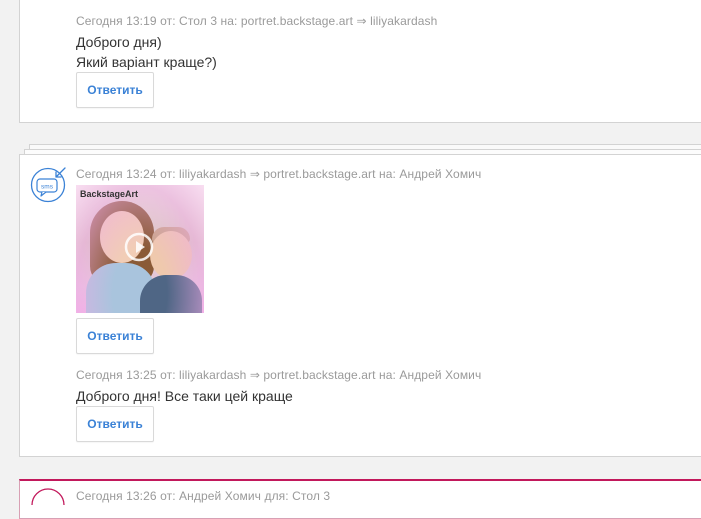 This screenshot has width=701, height=519. What do you see at coordinates (109, 194) in the screenshot?
I see `brand-logo: BackstageArt` at bounding box center [109, 194].